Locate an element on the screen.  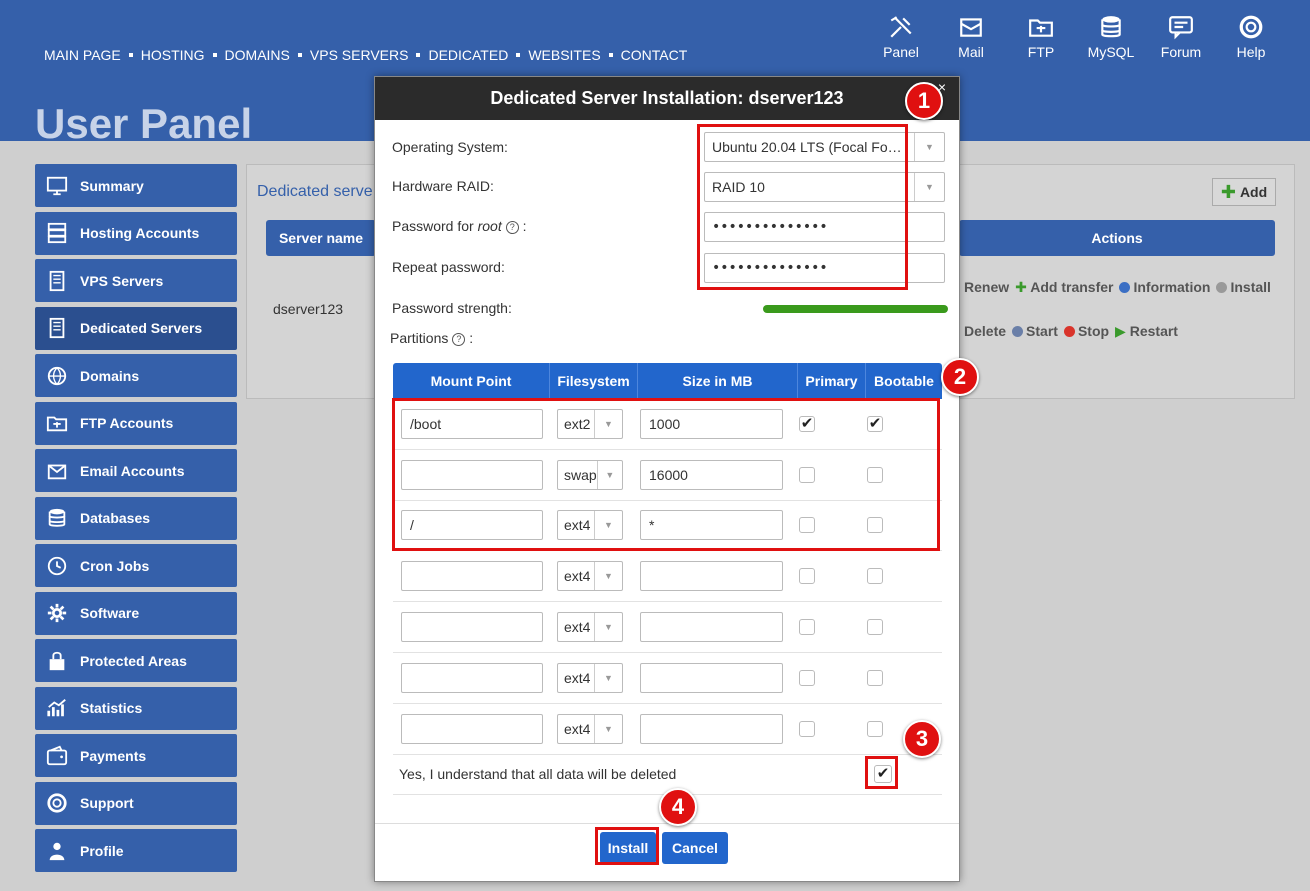
sidebar-item-protected-areas: Protected Areas is located at coordinates (136, 660).